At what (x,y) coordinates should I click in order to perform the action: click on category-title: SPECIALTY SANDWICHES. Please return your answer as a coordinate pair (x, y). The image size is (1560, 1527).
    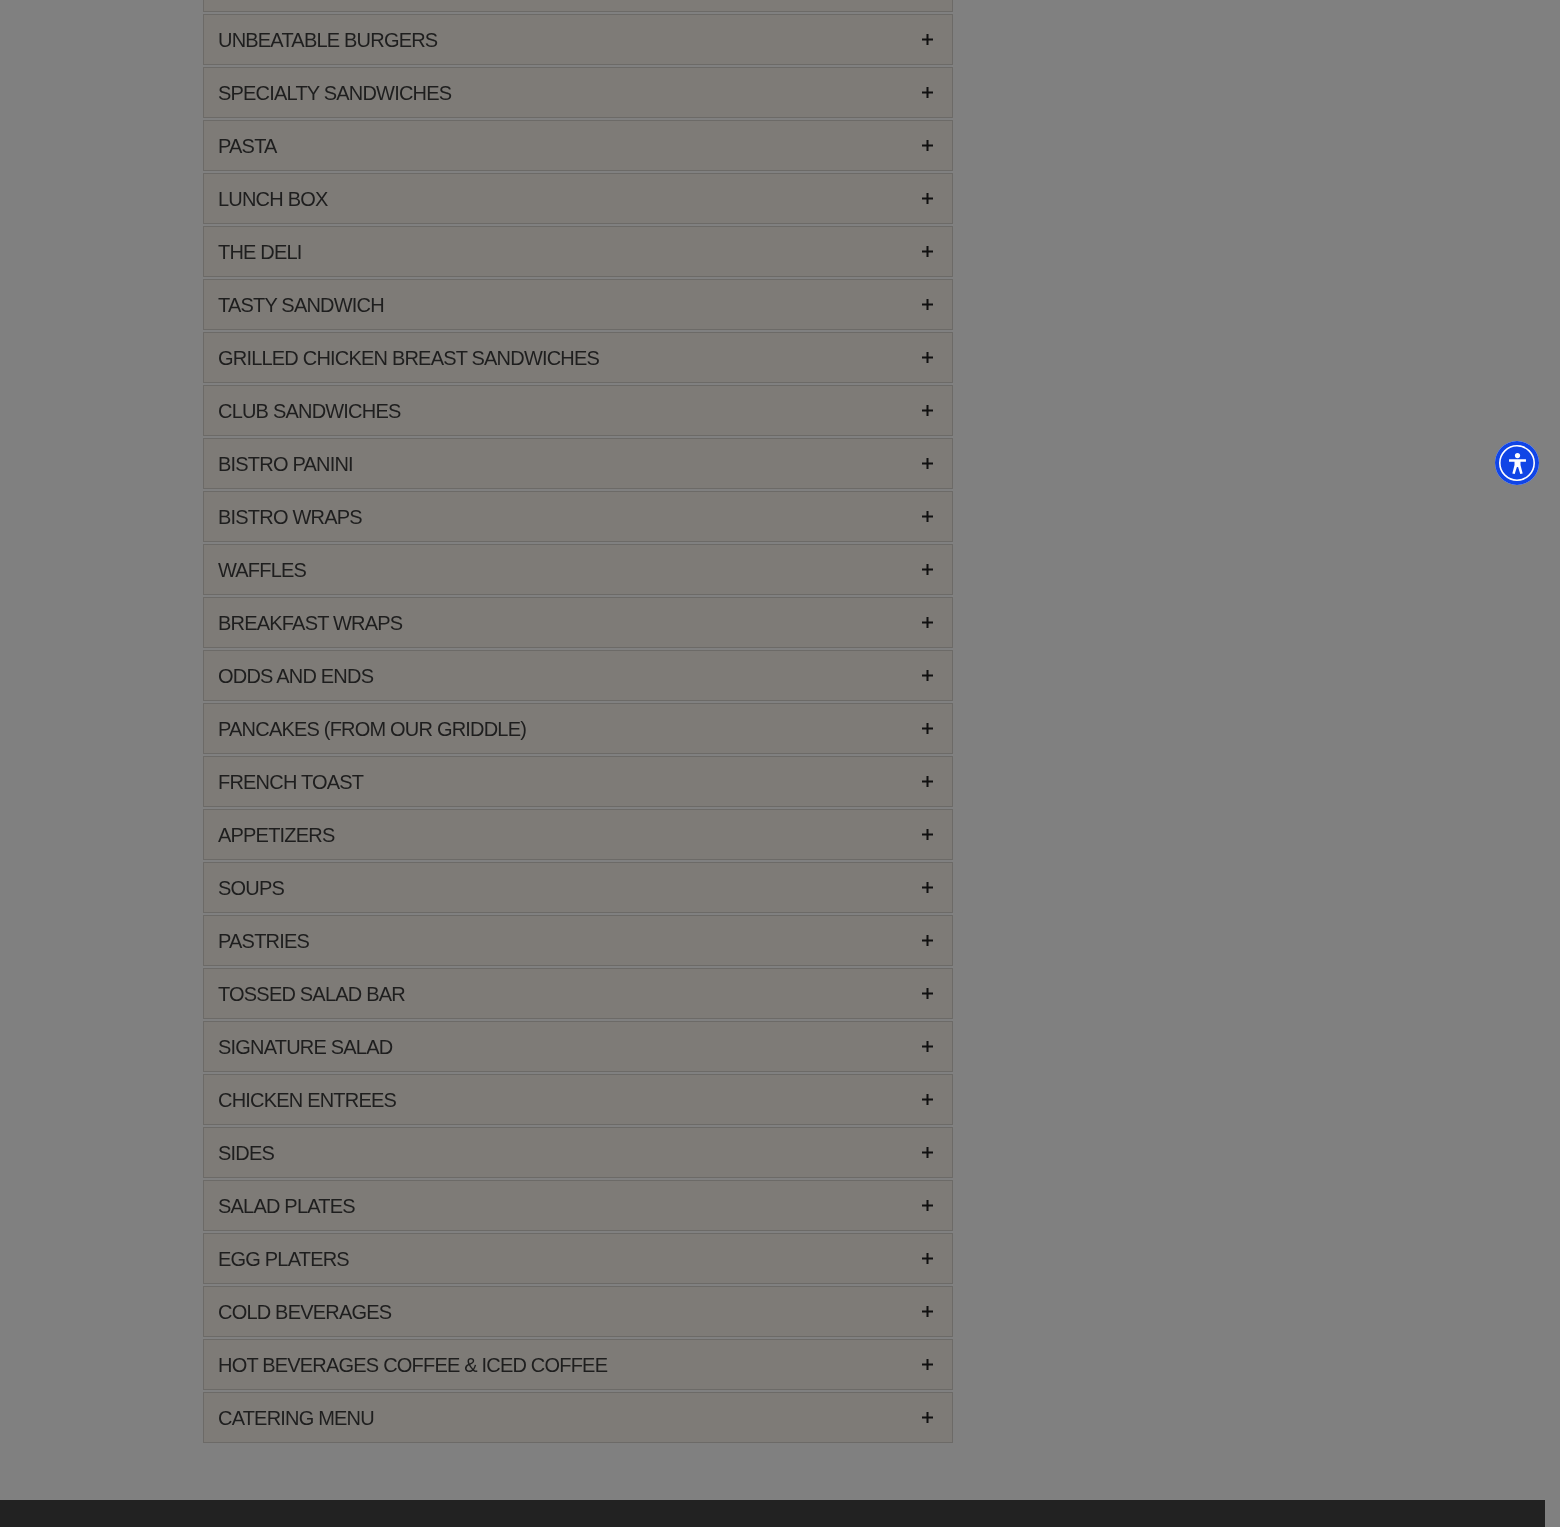
    Looking at the image, I should click on (335, 92).